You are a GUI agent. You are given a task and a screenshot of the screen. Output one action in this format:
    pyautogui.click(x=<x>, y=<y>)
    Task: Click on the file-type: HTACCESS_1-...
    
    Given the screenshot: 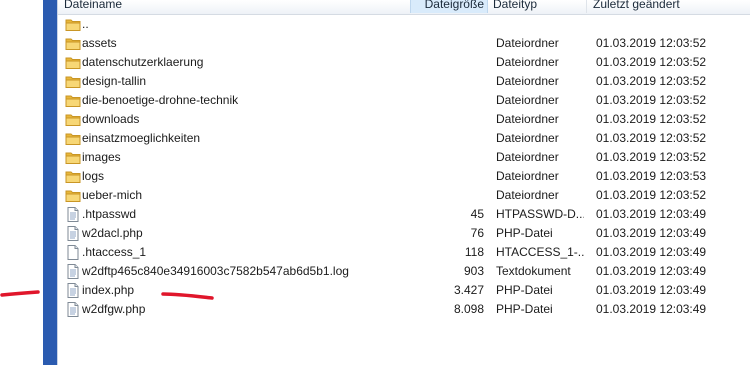 What is the action you would take?
    pyautogui.click(x=540, y=252)
    